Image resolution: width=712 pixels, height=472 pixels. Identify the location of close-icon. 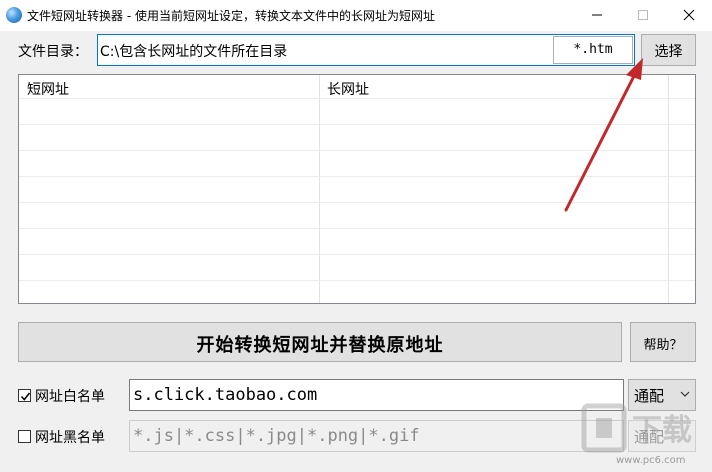
(689, 15).